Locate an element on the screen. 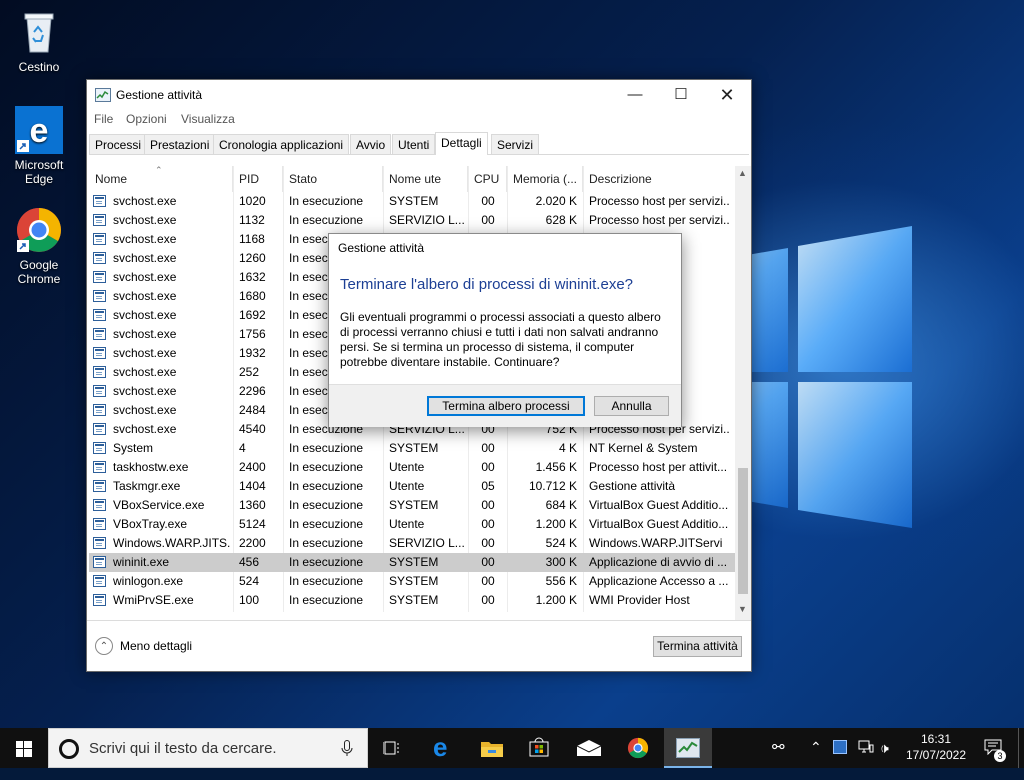 The image size is (1024, 780). cancel-button: Annulla is located at coordinates (631, 406).